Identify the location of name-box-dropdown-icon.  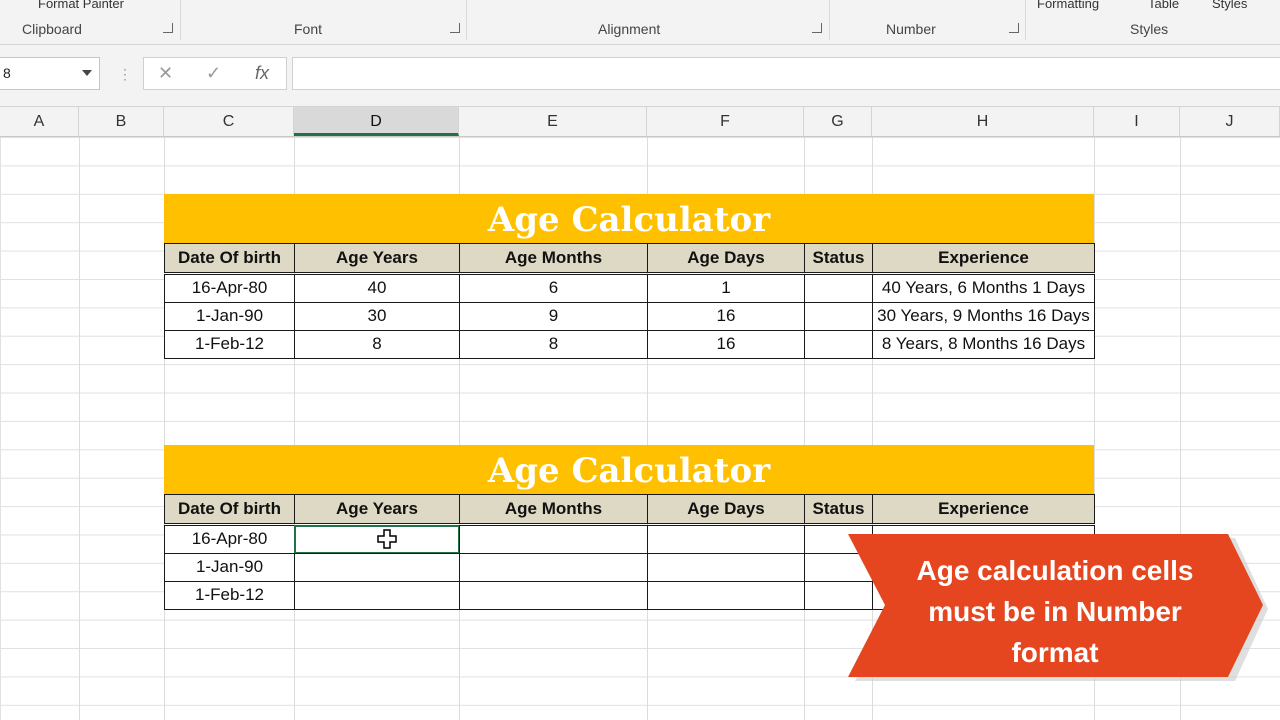
(87, 73).